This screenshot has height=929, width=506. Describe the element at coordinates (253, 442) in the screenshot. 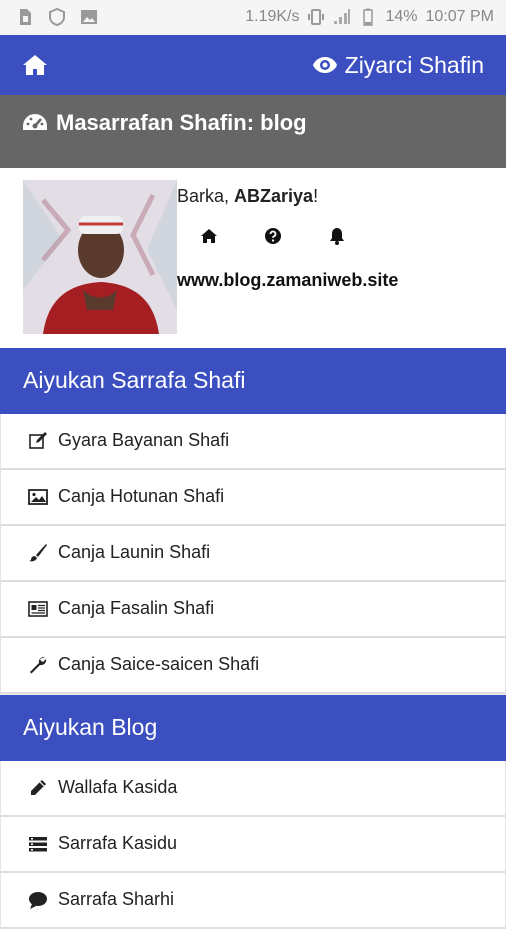

I see `menu-item-edit-details: Gyara Bayanan Shafi` at that location.